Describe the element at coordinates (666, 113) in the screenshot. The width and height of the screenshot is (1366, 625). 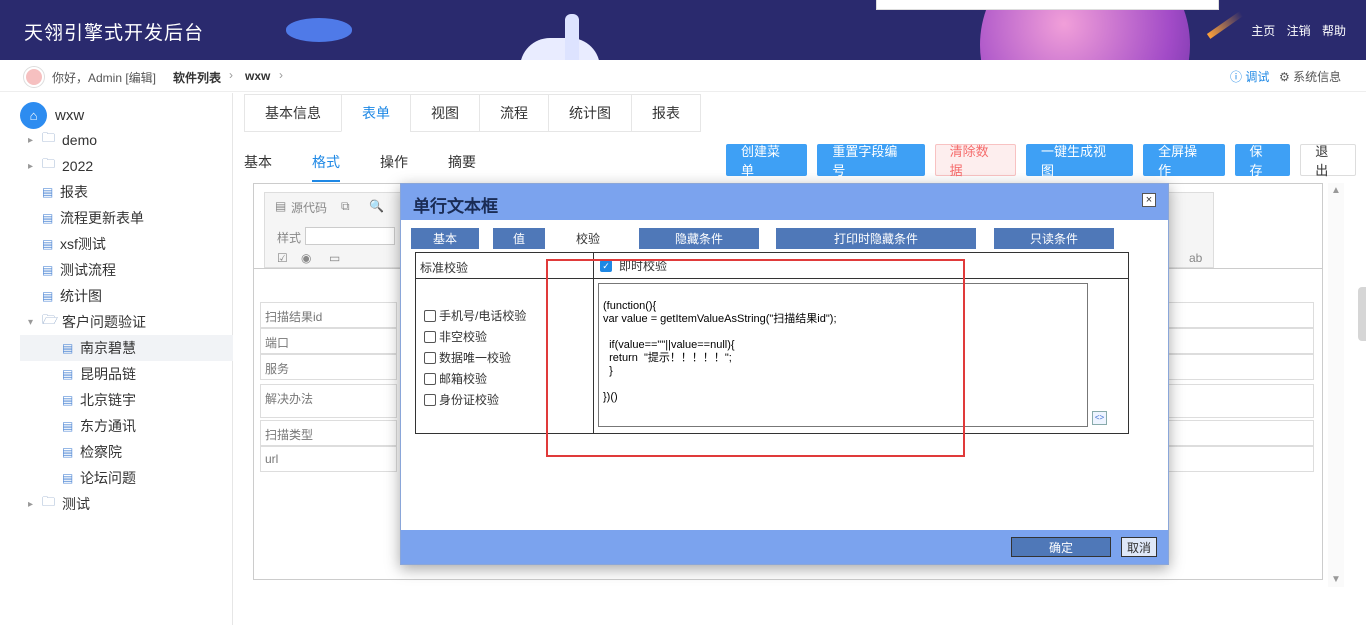
I see `tab-5: 报表` at that location.